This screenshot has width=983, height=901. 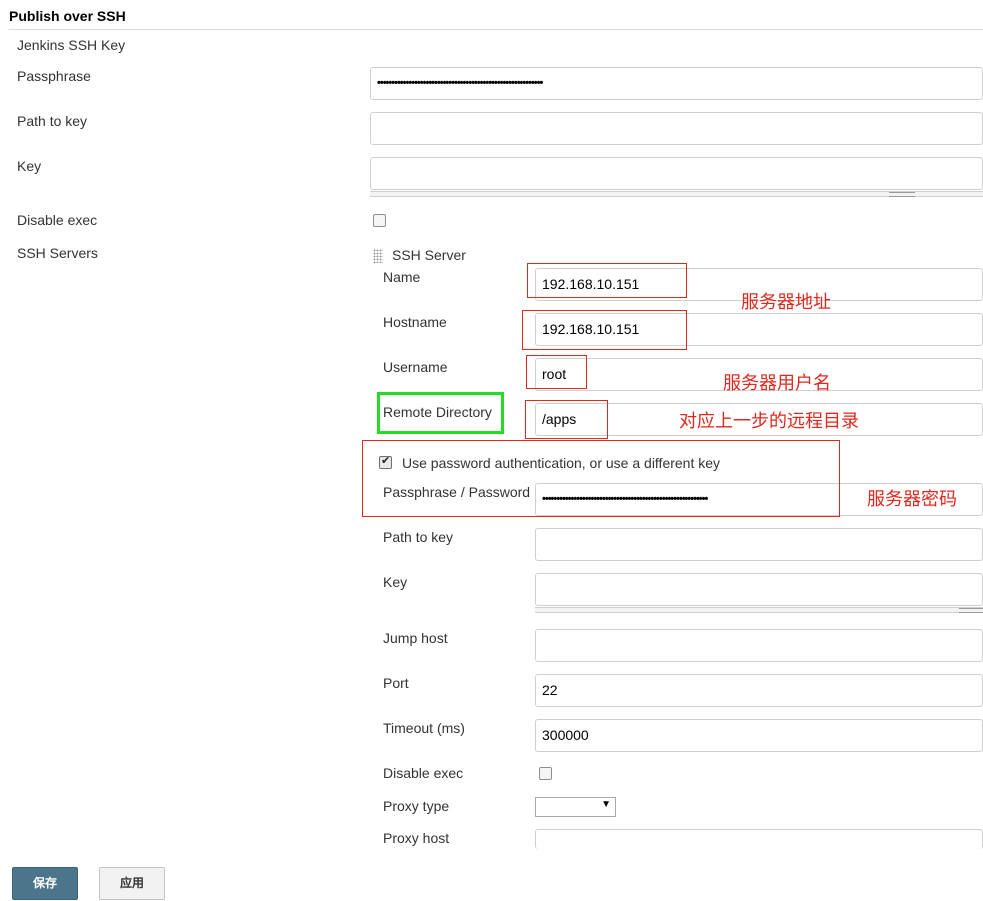 What do you see at coordinates (496, 29) in the screenshot?
I see `section-divider` at bounding box center [496, 29].